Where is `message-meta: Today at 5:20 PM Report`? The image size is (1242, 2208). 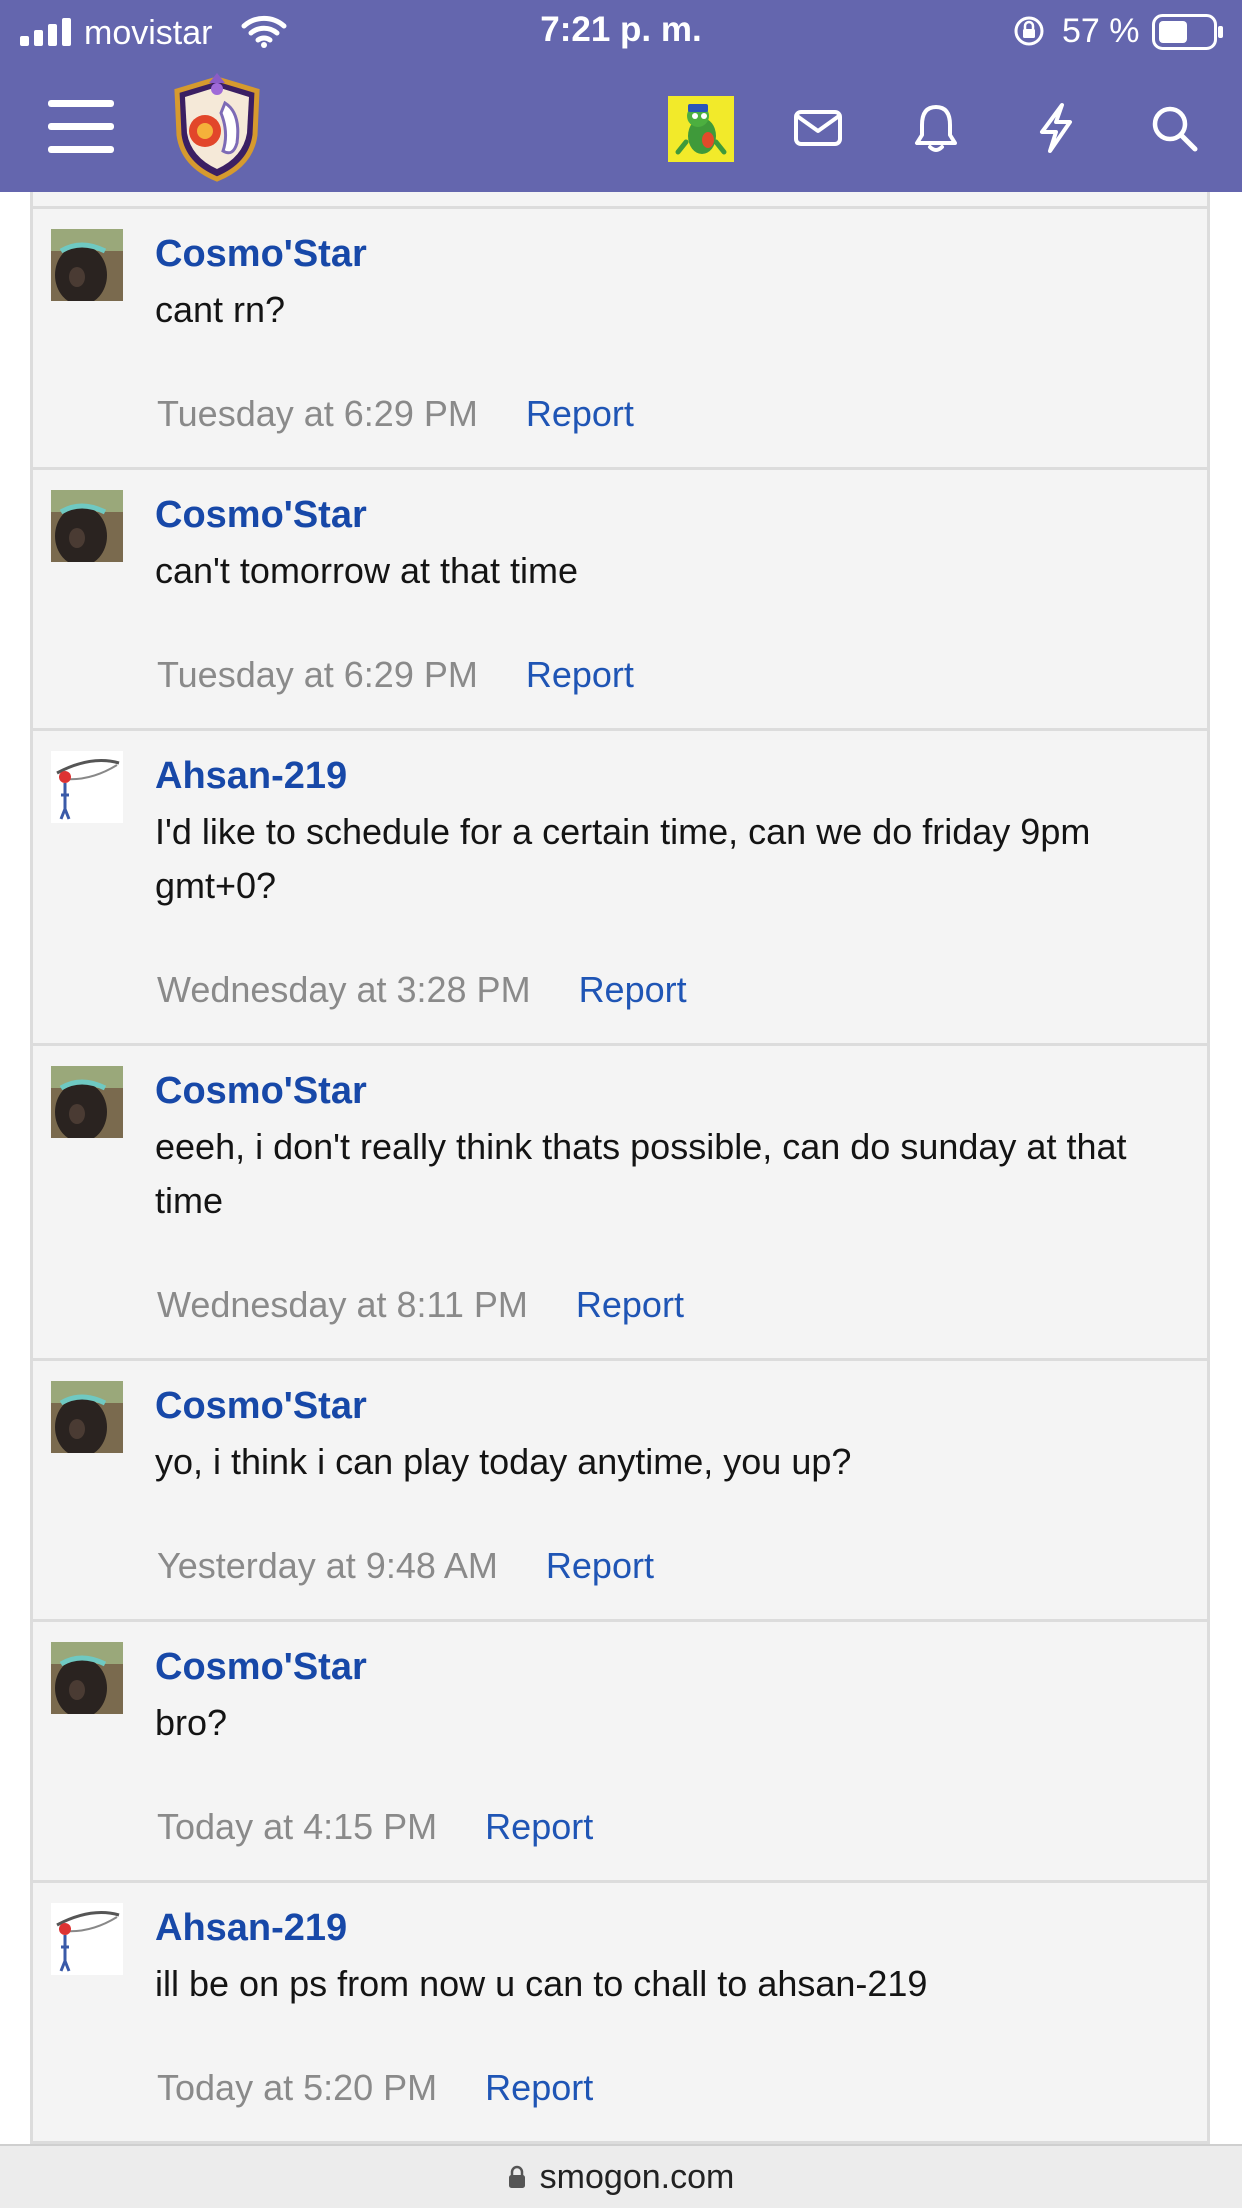
message-meta: Today at 5:20 PM Report is located at coordinates (375, 2088).